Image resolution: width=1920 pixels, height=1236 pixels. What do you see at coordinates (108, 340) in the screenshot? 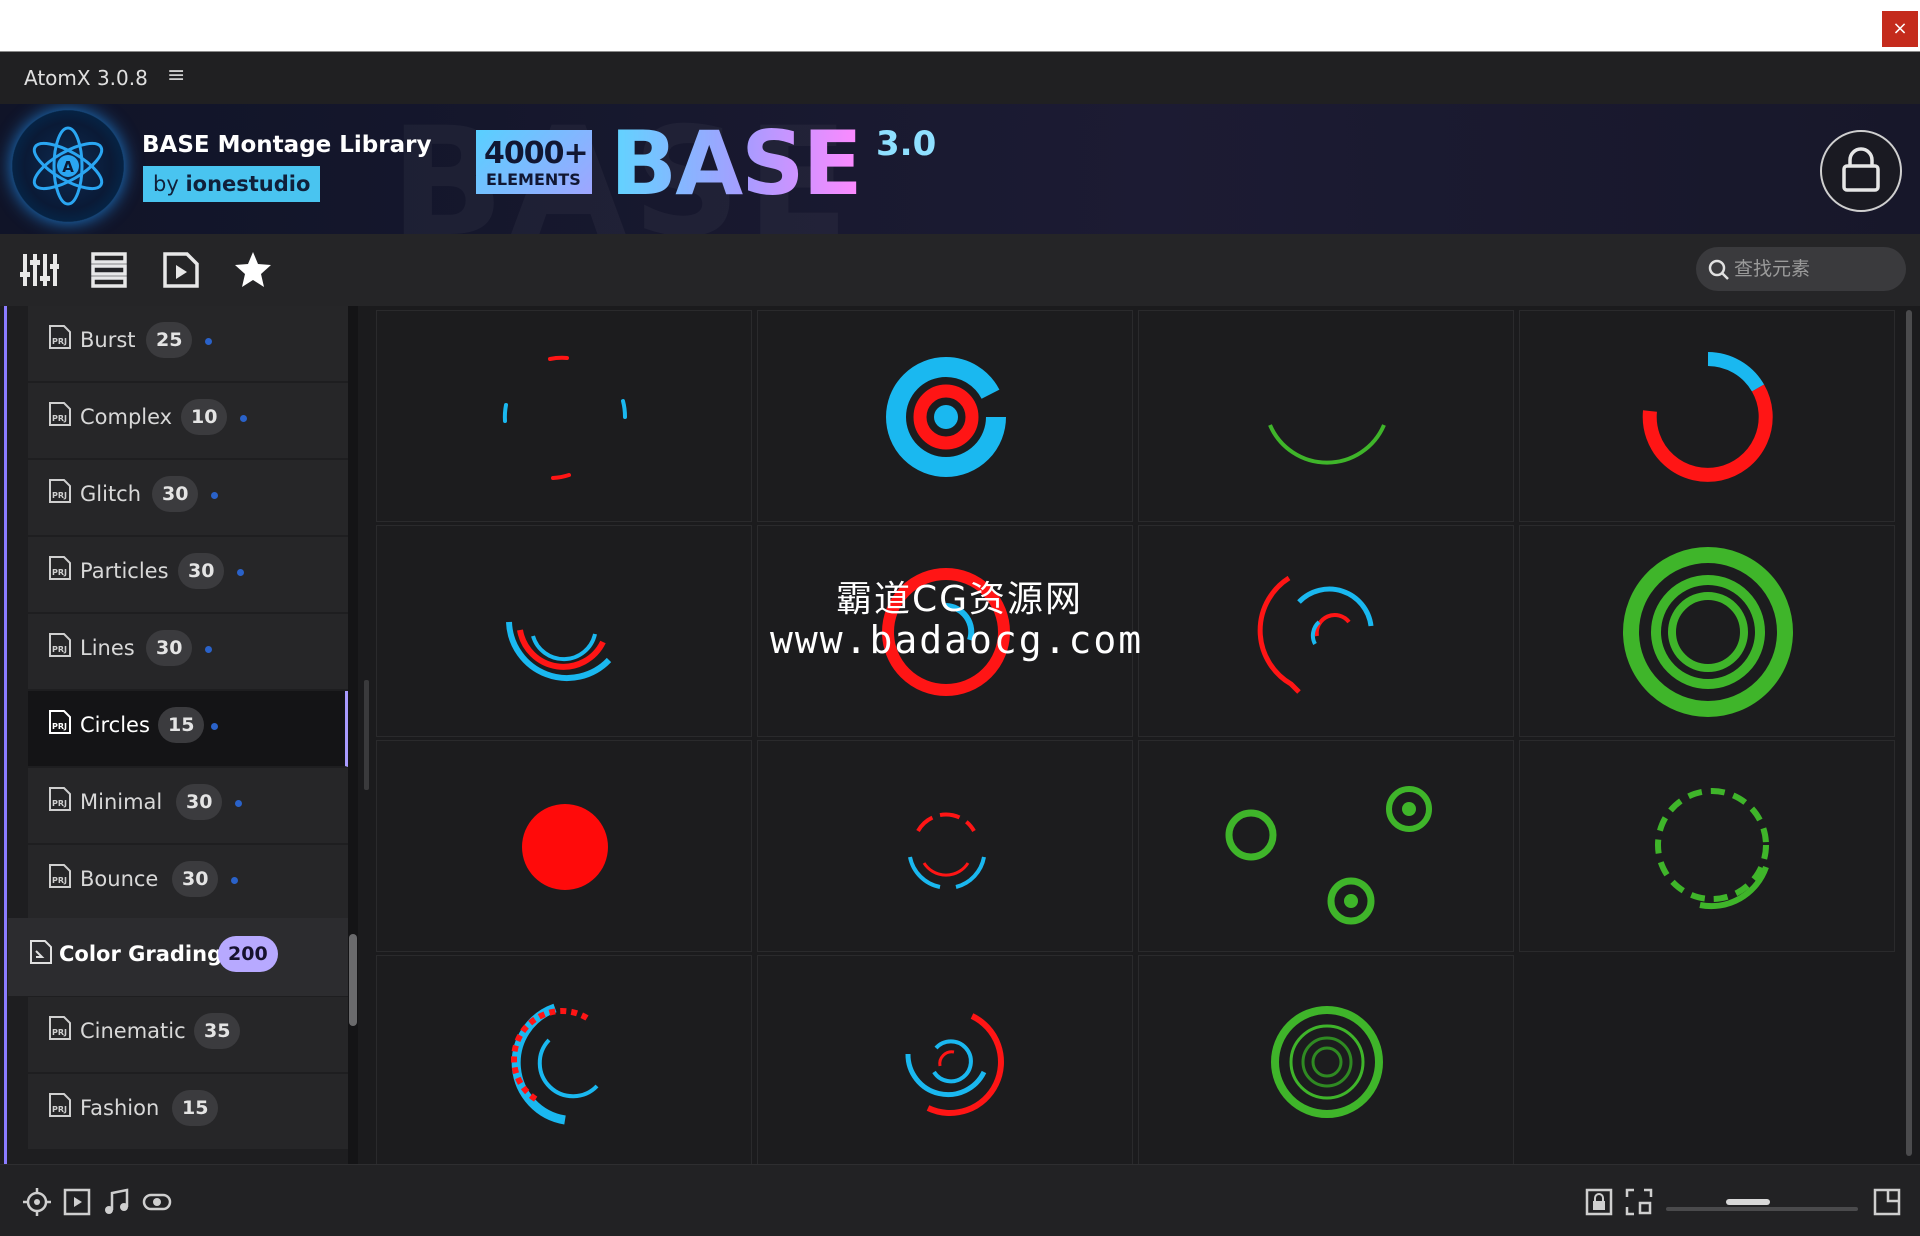
I see `sidebar-item-label: Burst` at bounding box center [108, 340].